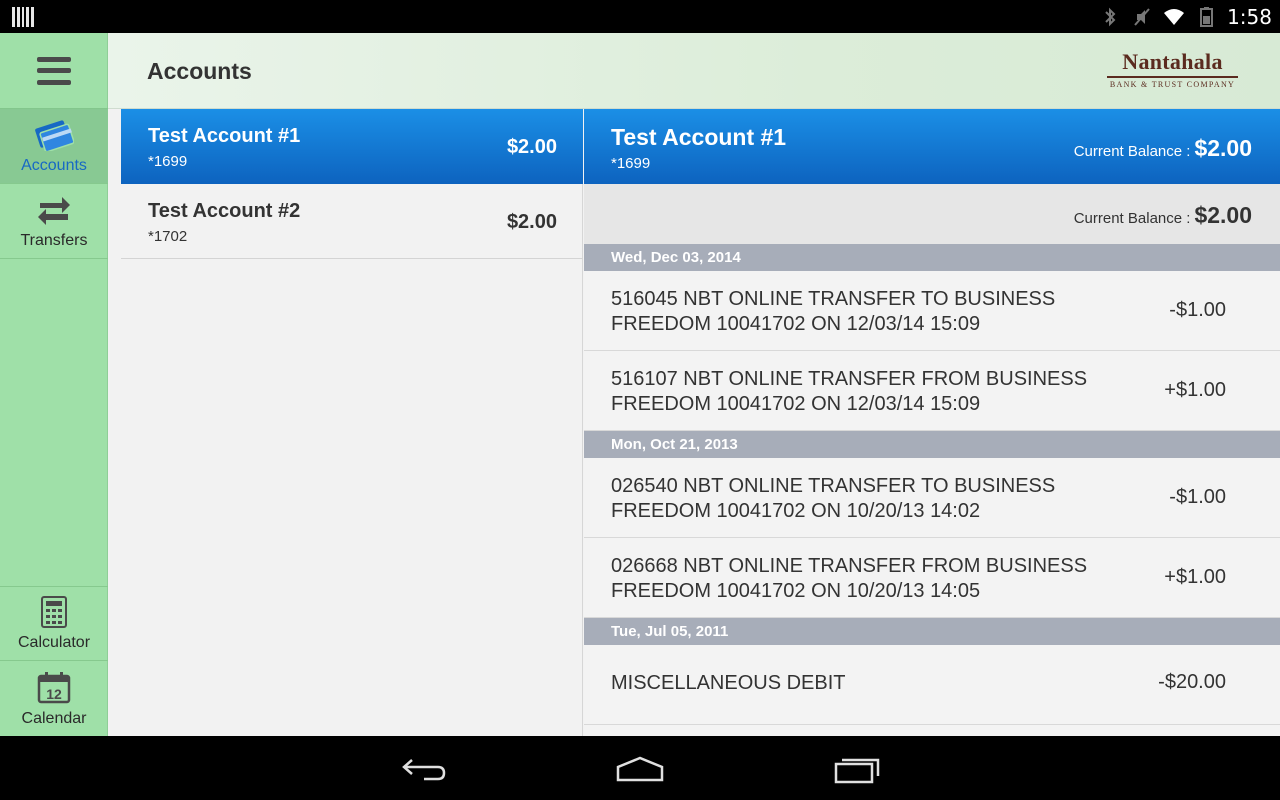 This screenshot has height=800, width=1280. Describe the element at coordinates (352, 146) in the screenshot. I see `account-item-1: Test Account #1 *1699 $2.00` at that location.